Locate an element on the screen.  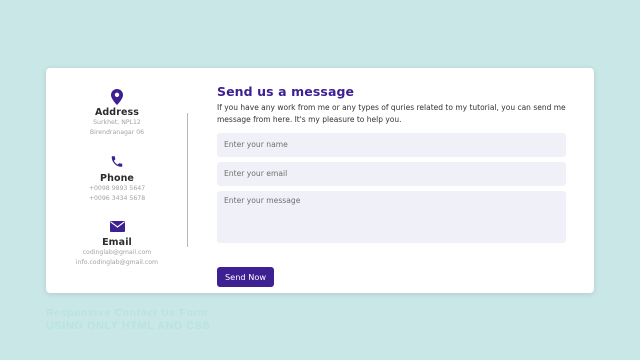
phone-line-1: +0098 9893 5647 is located at coordinates (117, 188).